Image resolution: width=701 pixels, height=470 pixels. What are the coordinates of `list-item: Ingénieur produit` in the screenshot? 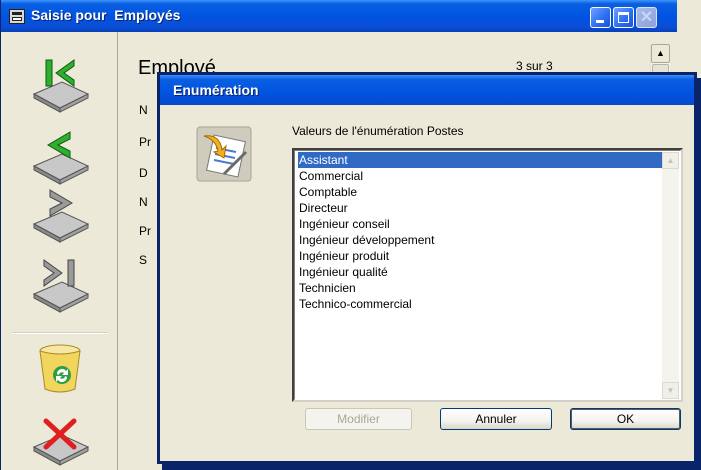 It's located at (344, 256).